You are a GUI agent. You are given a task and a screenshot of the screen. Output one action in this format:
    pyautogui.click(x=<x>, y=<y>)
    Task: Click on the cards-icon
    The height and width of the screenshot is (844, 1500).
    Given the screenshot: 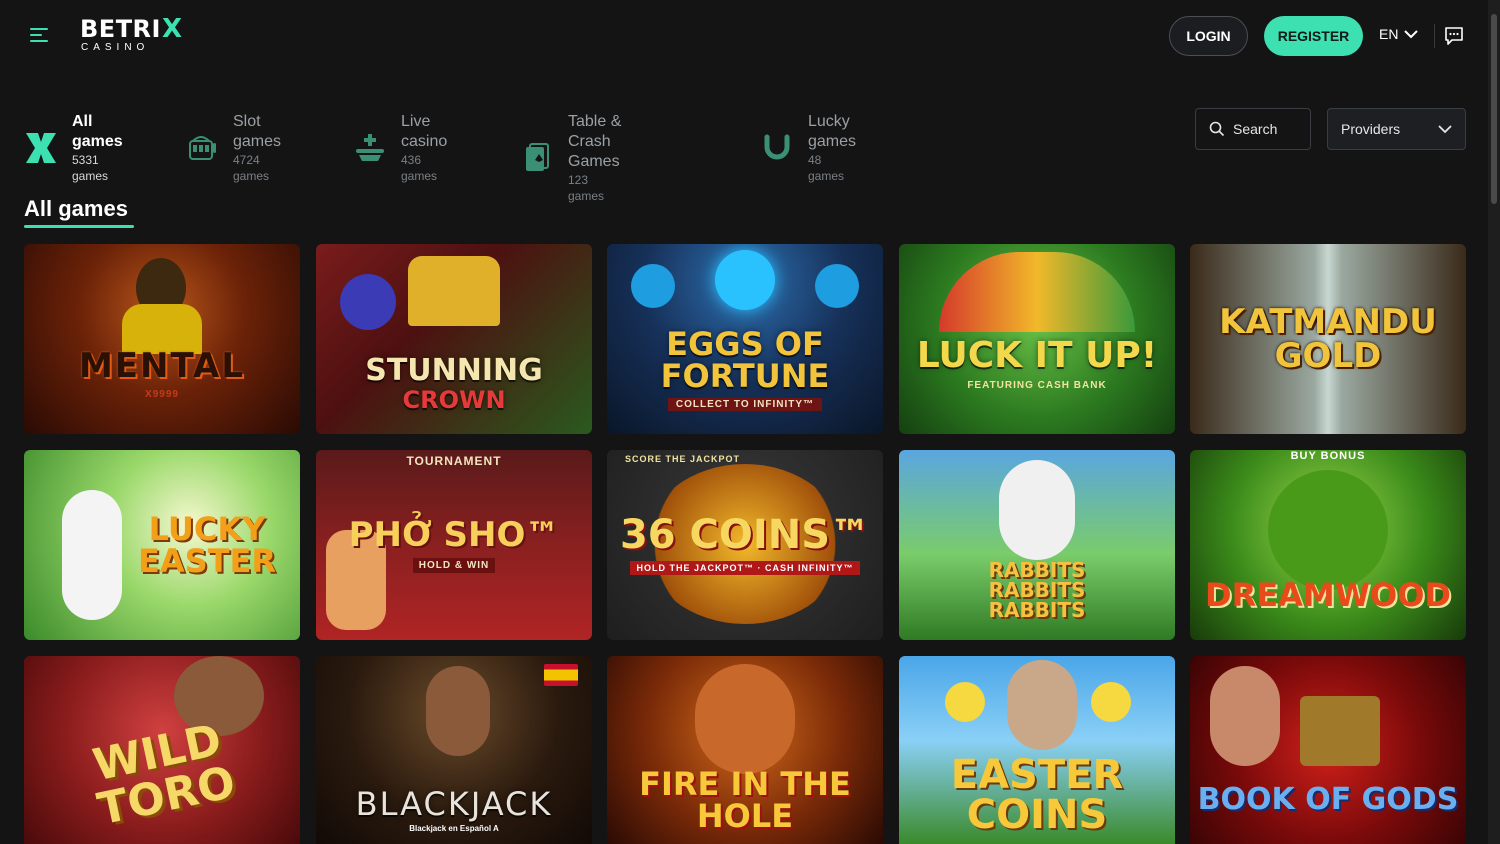 What is the action you would take?
    pyautogui.click(x=537, y=158)
    